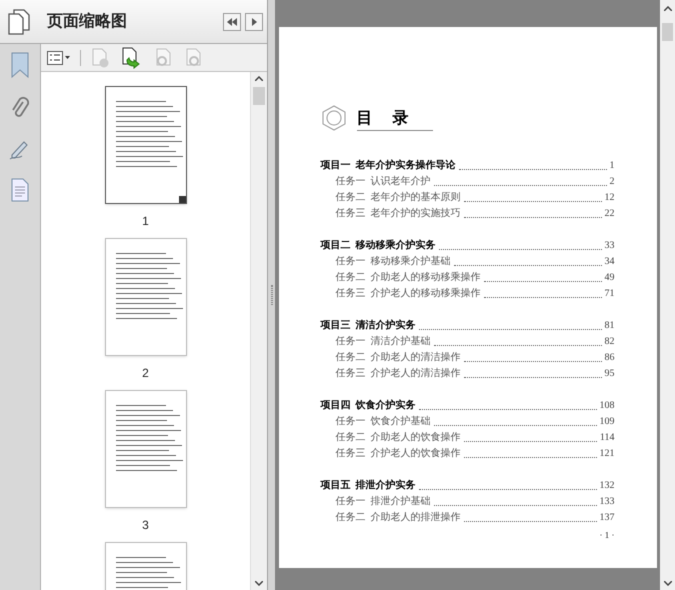 This screenshot has height=590, width=675. What do you see at coordinates (145, 525) in the screenshot?
I see `page-number-label: 3` at bounding box center [145, 525].